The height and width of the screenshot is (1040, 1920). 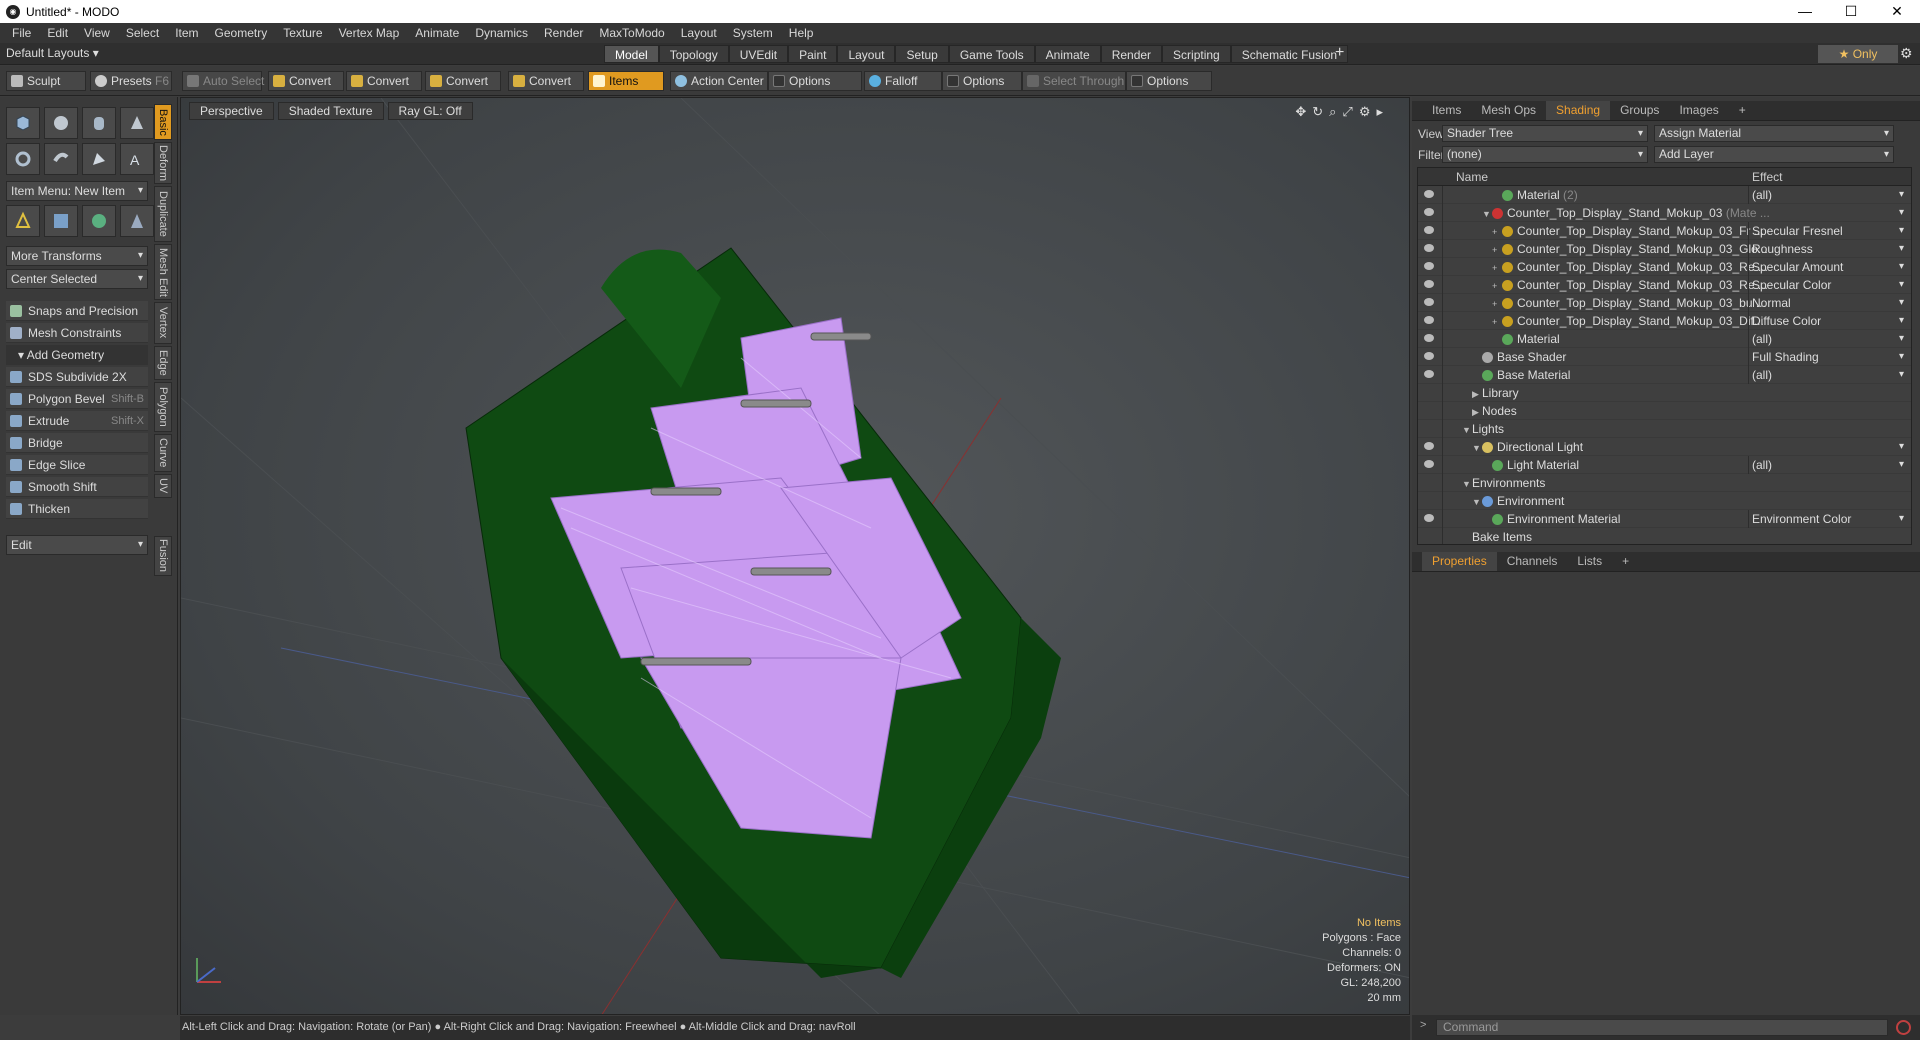 What do you see at coordinates (1828, 231) in the screenshot?
I see `effect-dropdown: Specular Fresnel` at bounding box center [1828, 231].